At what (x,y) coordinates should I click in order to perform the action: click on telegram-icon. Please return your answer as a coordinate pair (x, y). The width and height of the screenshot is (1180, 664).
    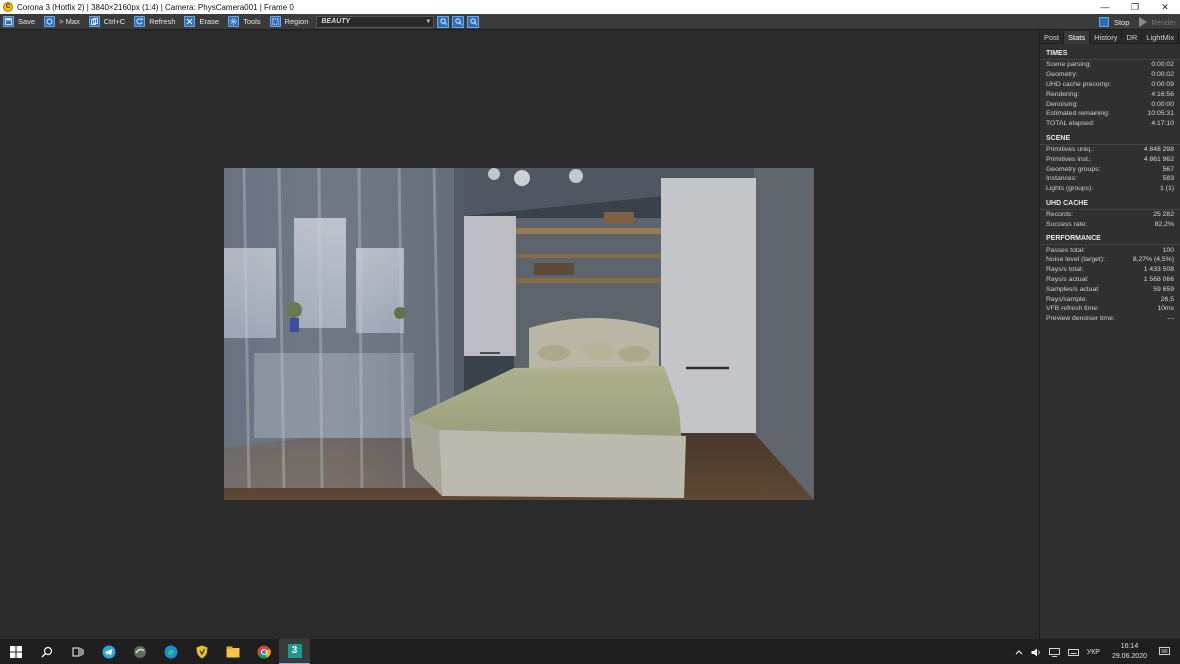
    Looking at the image, I should click on (108, 651).